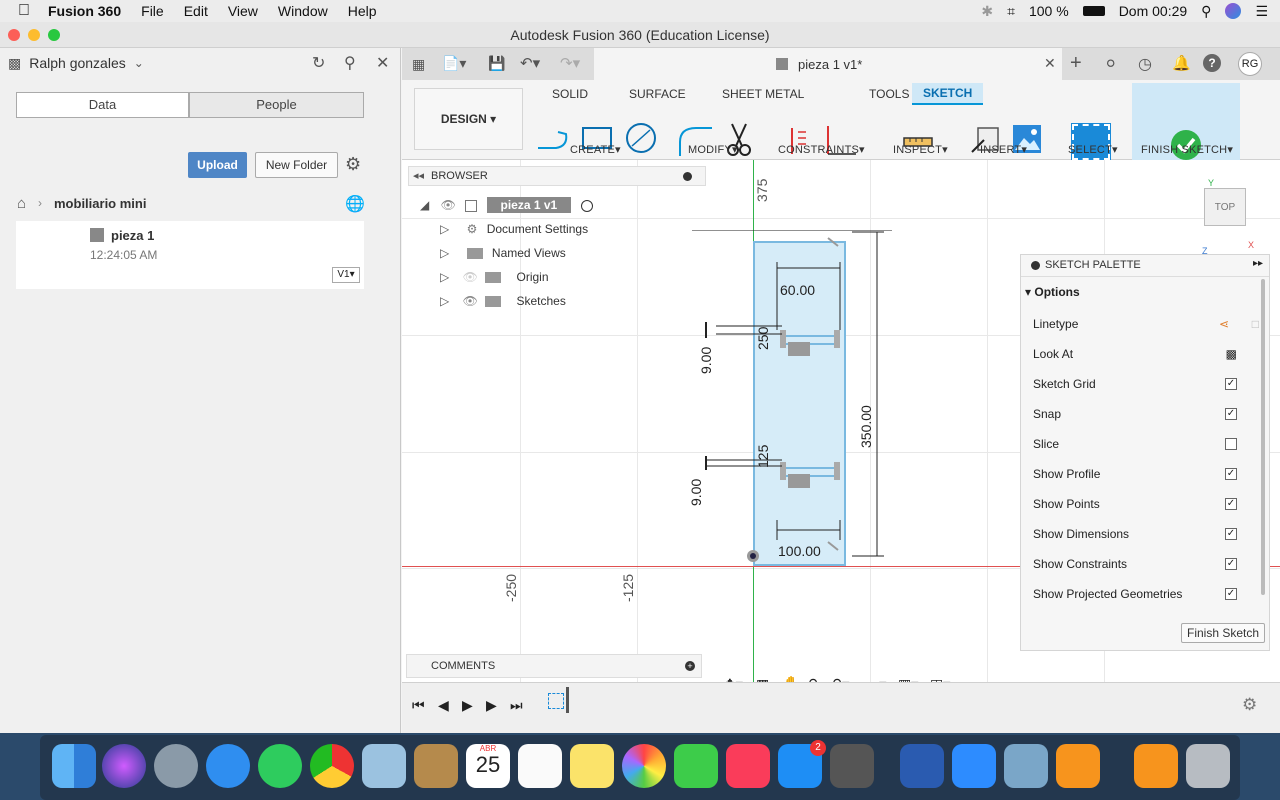  What do you see at coordinates (21, 203) in the screenshot?
I see `home-icon: ⌂` at bounding box center [21, 203].